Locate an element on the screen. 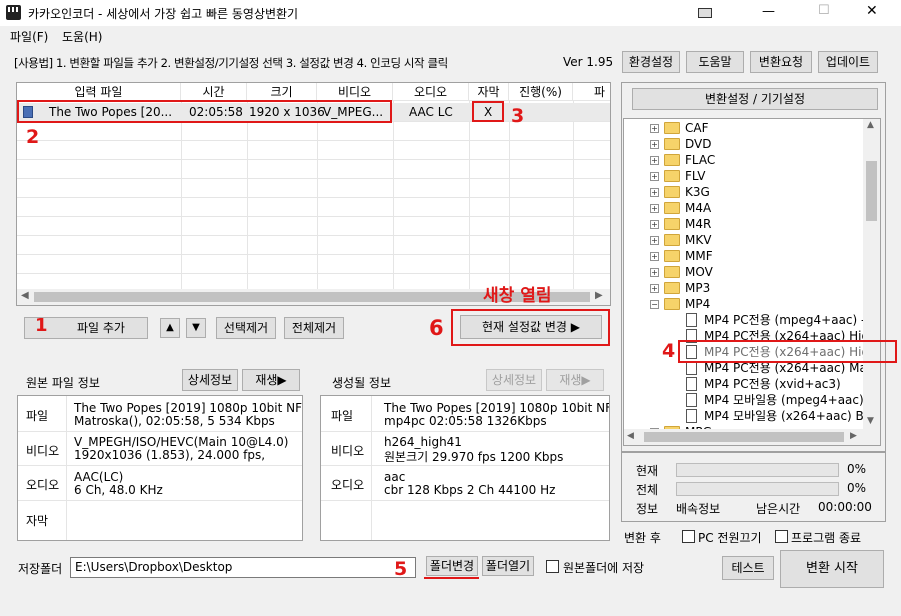 The height and width of the screenshot is (616, 901). row-audio: AAC LC is located at coordinates (431, 112).